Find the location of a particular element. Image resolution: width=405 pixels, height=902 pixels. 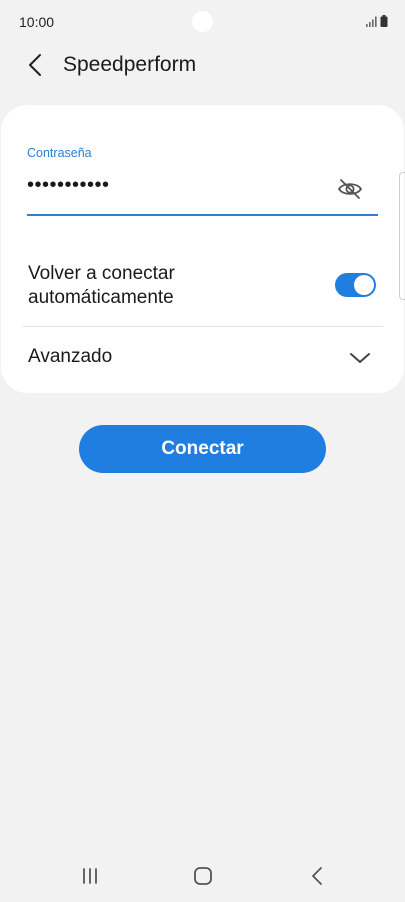

page-title: Speedperform is located at coordinates (130, 64).